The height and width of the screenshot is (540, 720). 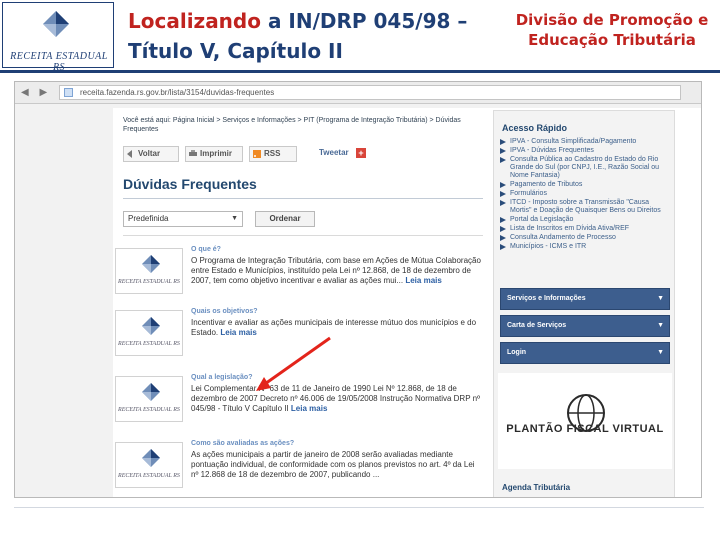 I want to click on page-icon, so click(x=68, y=92).